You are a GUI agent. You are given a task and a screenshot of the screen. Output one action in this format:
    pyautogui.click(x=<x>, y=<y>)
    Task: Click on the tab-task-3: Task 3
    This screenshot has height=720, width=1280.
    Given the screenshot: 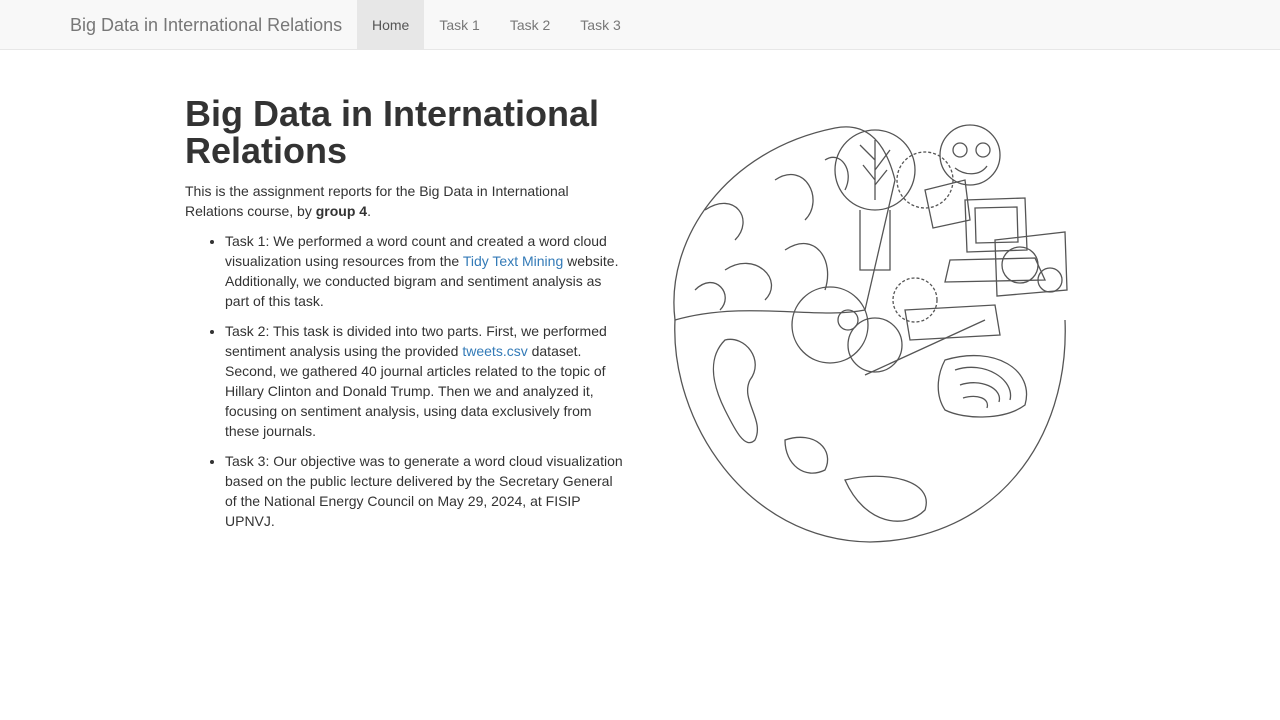 What is the action you would take?
    pyautogui.click(x=600, y=20)
    